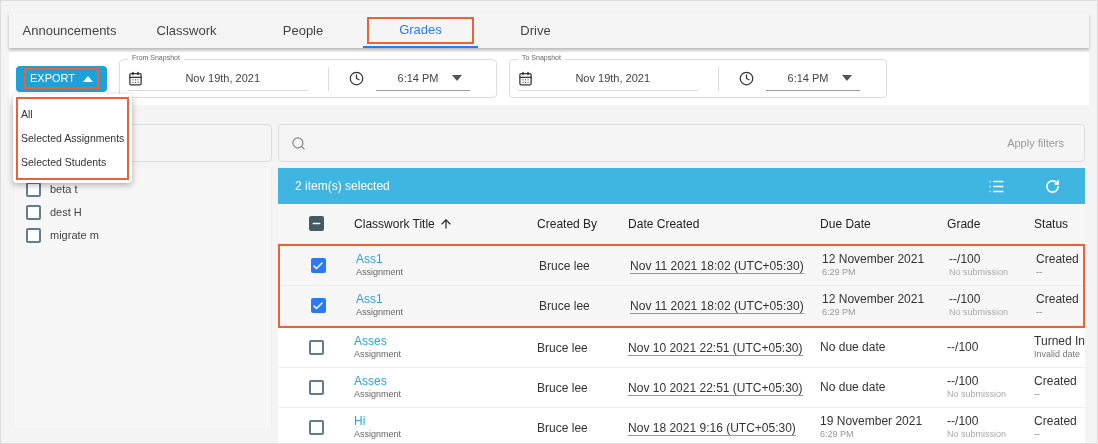  Describe the element at coordinates (664, 223) in the screenshot. I see `column-header: Date Created` at that location.